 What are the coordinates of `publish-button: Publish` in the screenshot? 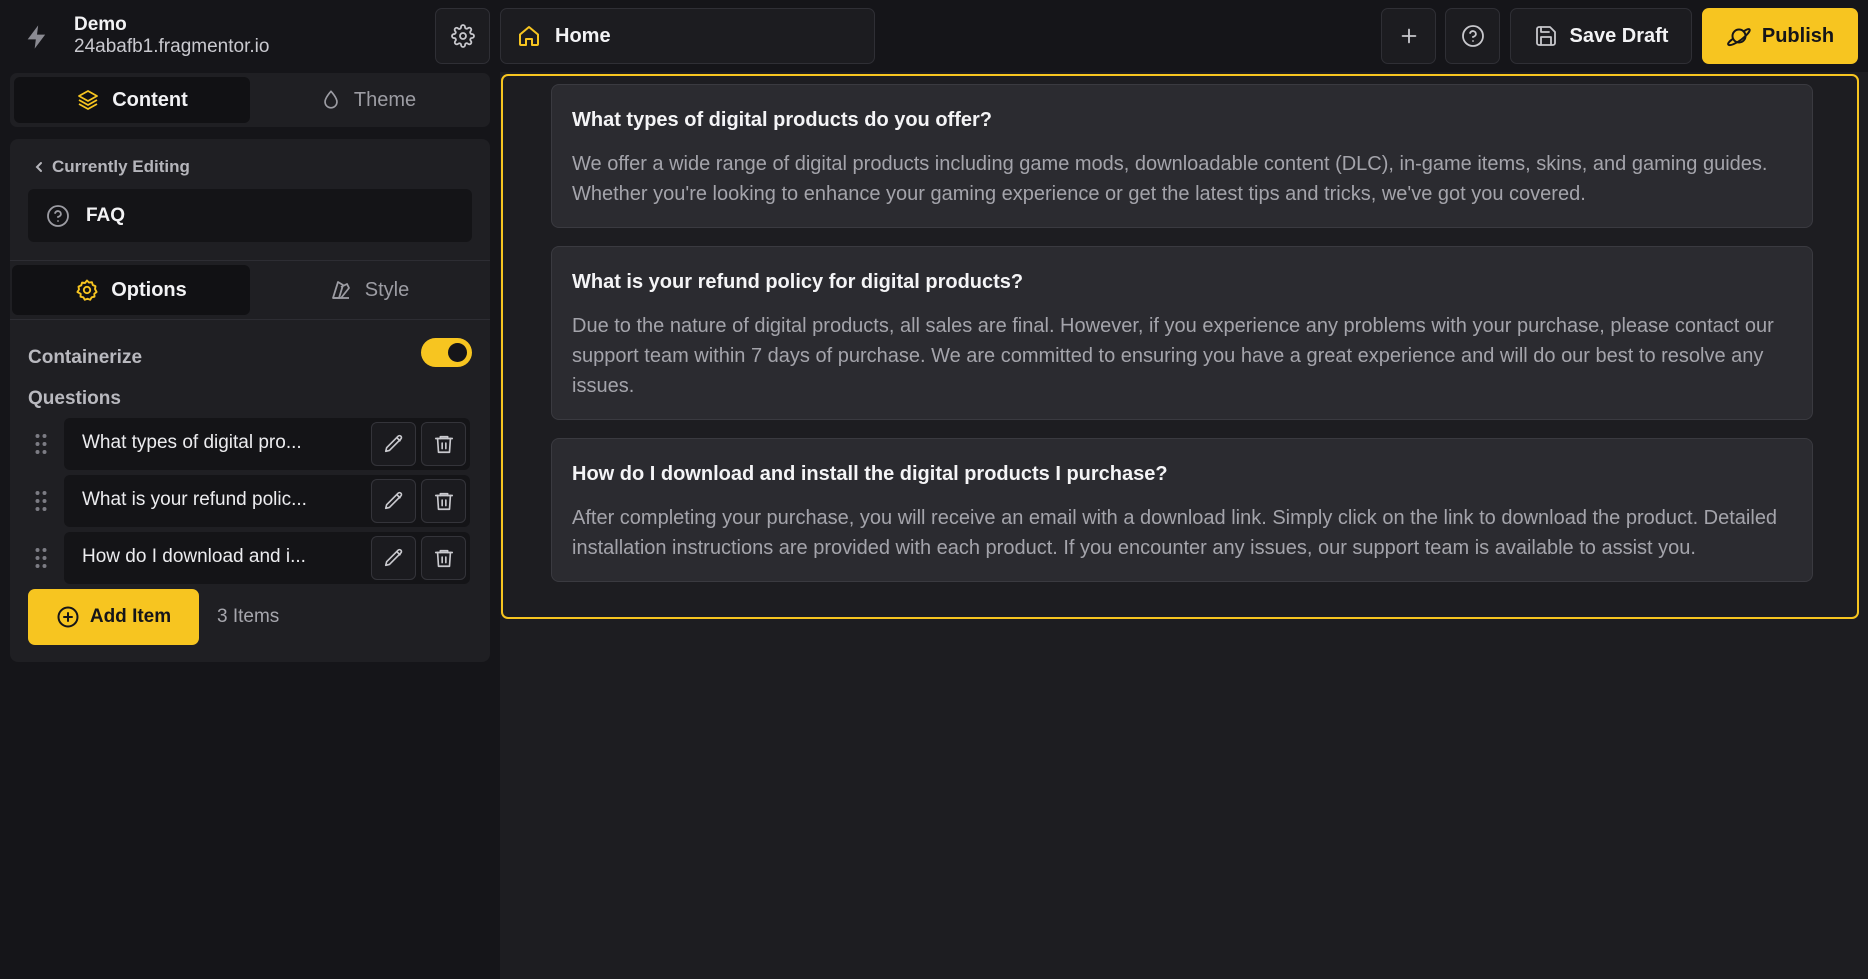 It's located at (1780, 36).